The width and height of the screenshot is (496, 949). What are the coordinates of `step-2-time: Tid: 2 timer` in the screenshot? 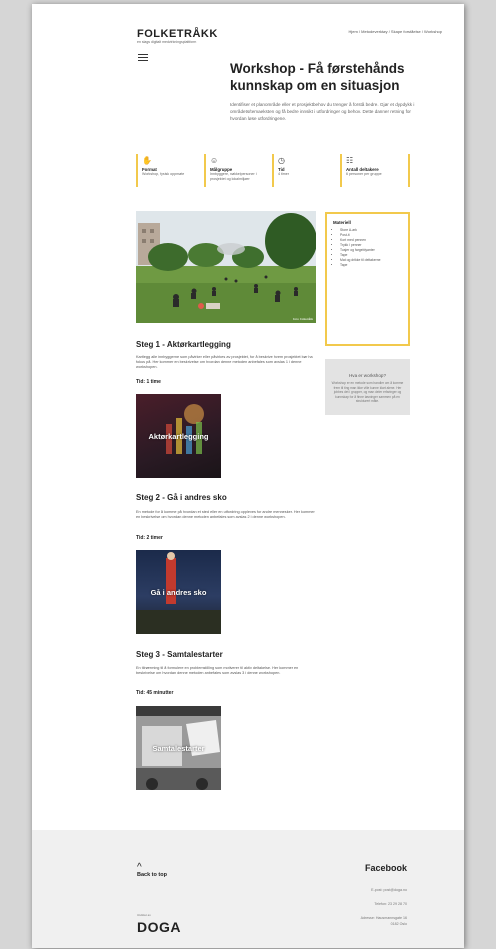 It's located at (149, 538).